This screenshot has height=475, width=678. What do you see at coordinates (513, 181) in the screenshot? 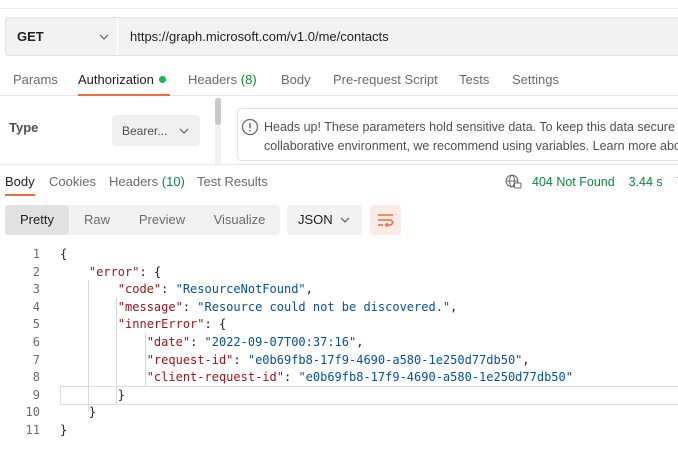
I see `globe-network-icon` at bounding box center [513, 181].